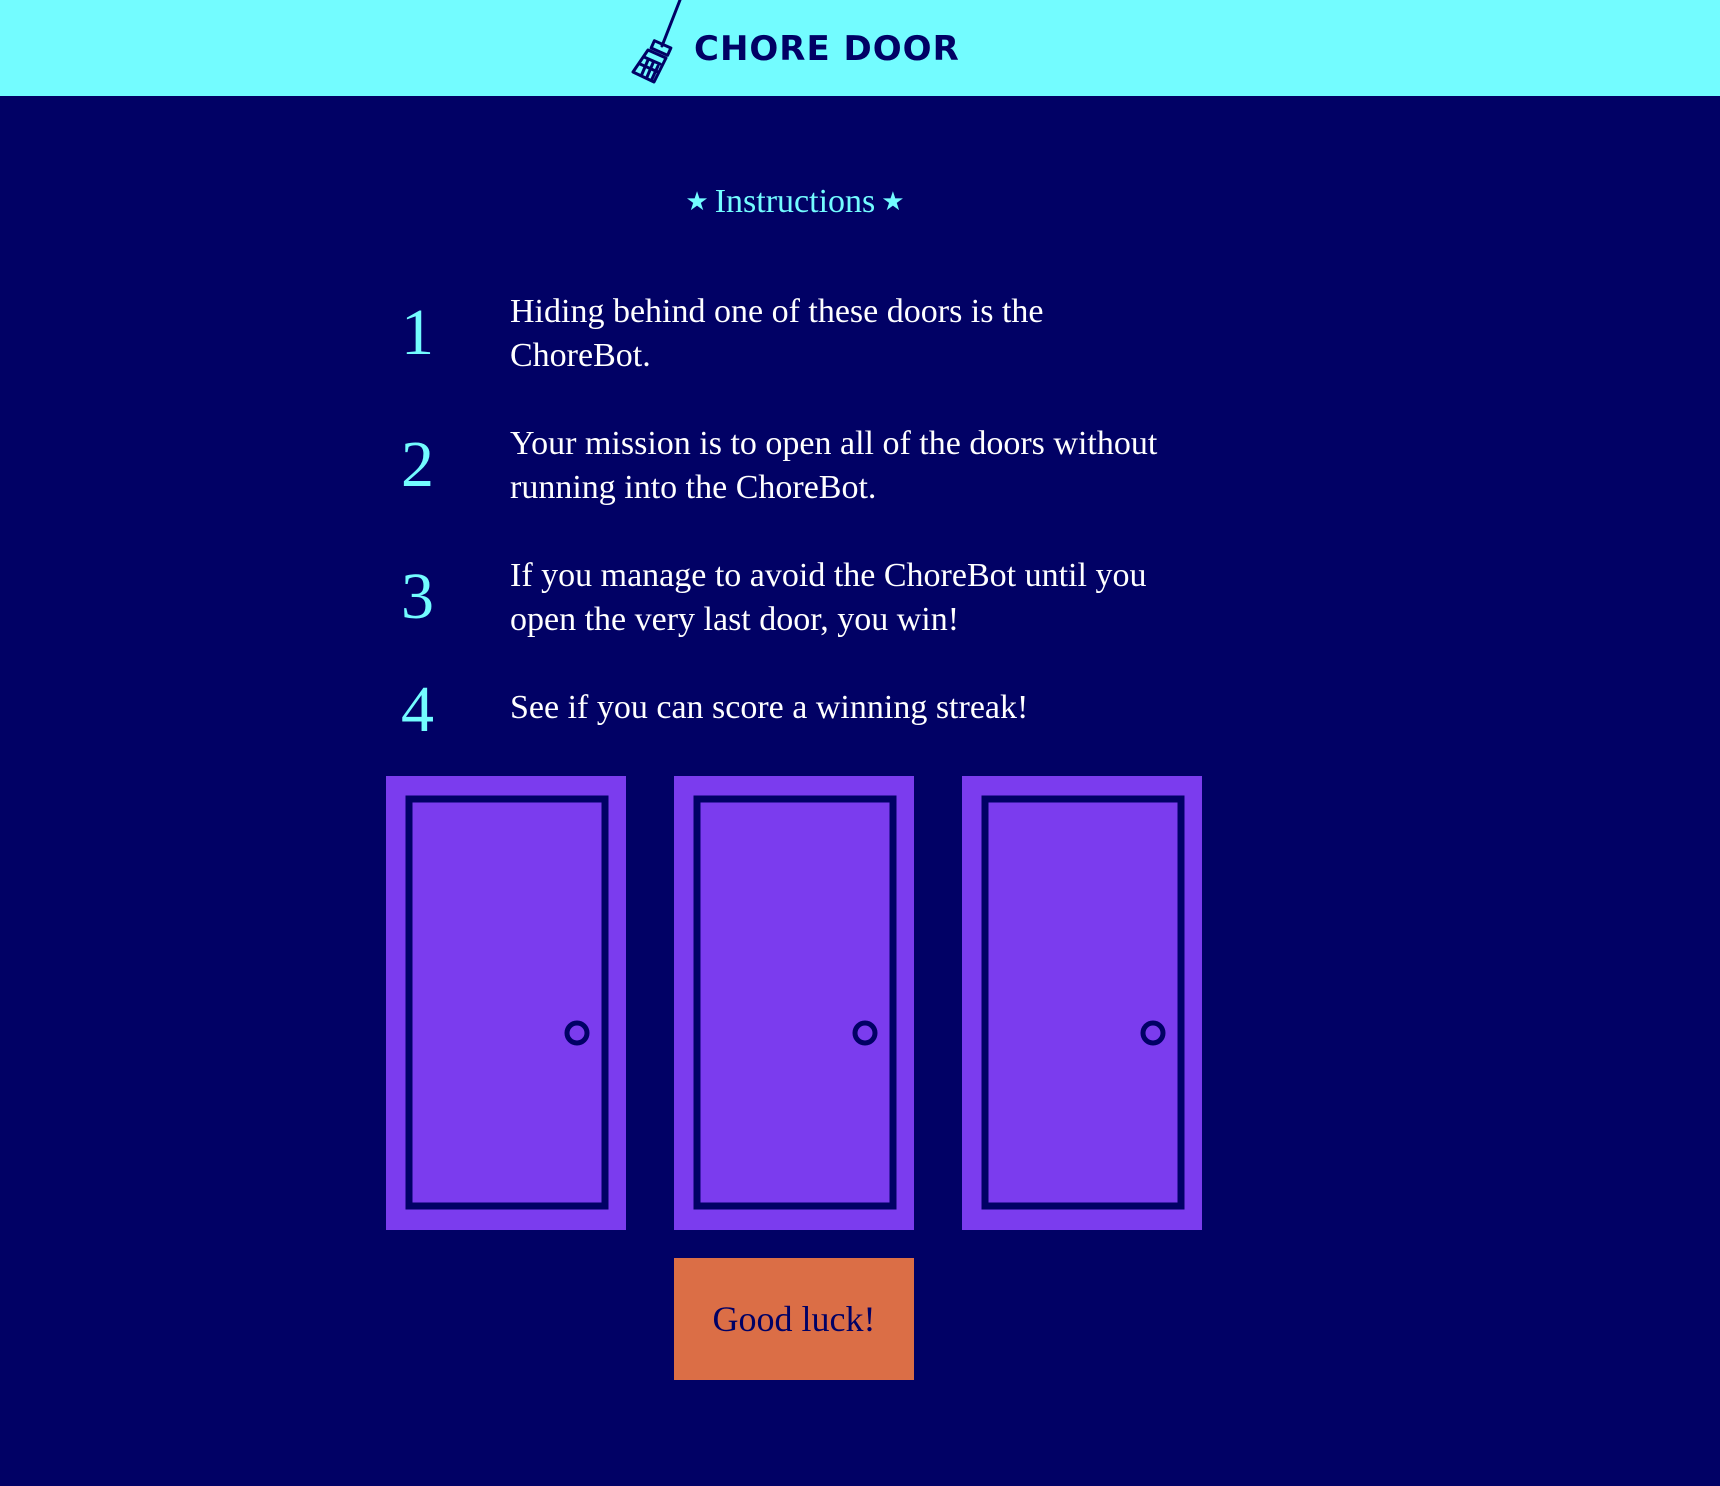 The image size is (1720, 1486). What do you see at coordinates (417, 709) in the screenshot?
I see `step-number: 4` at bounding box center [417, 709].